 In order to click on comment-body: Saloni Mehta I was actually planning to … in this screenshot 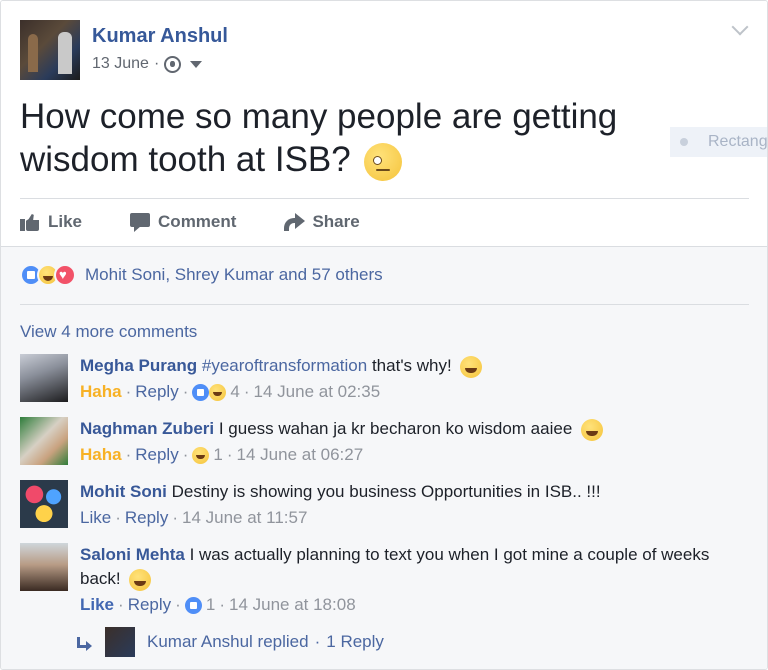, I will do `click(405, 580)`.